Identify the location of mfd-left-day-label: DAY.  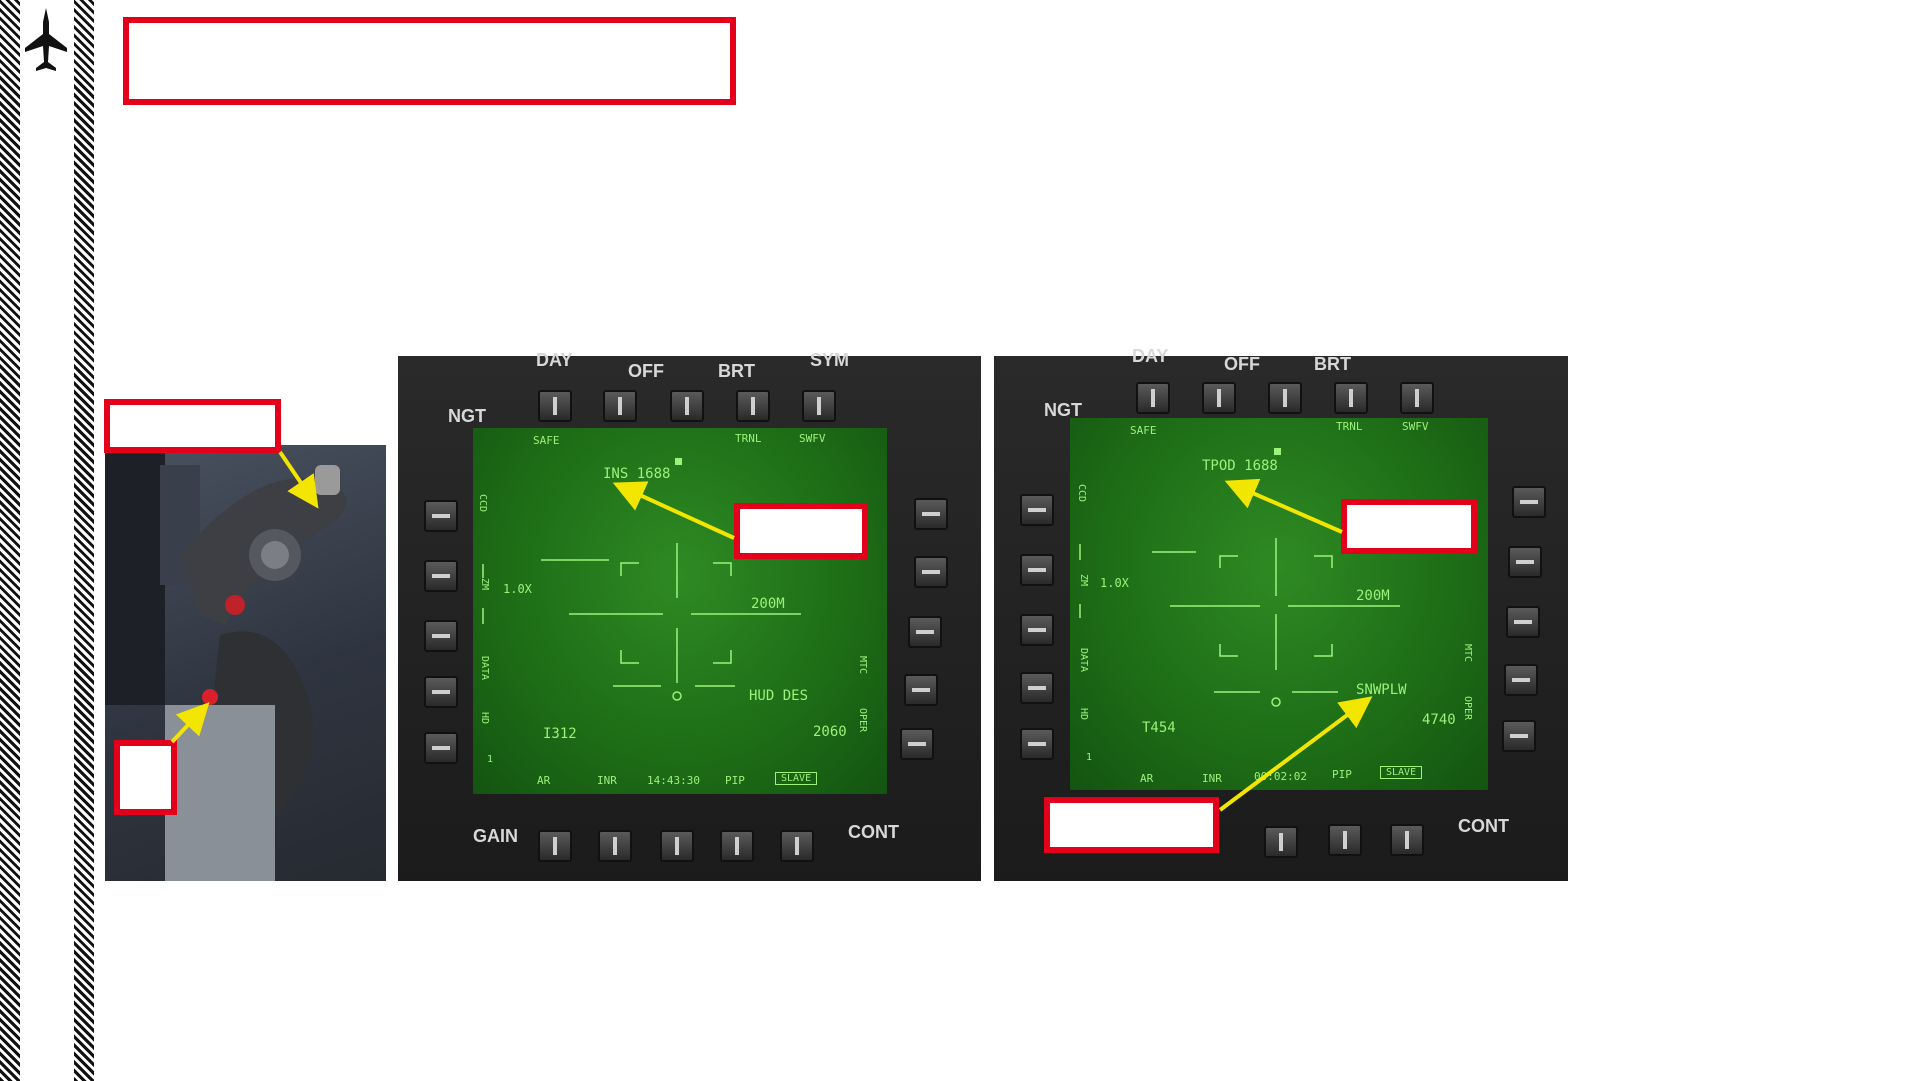
(554, 360).